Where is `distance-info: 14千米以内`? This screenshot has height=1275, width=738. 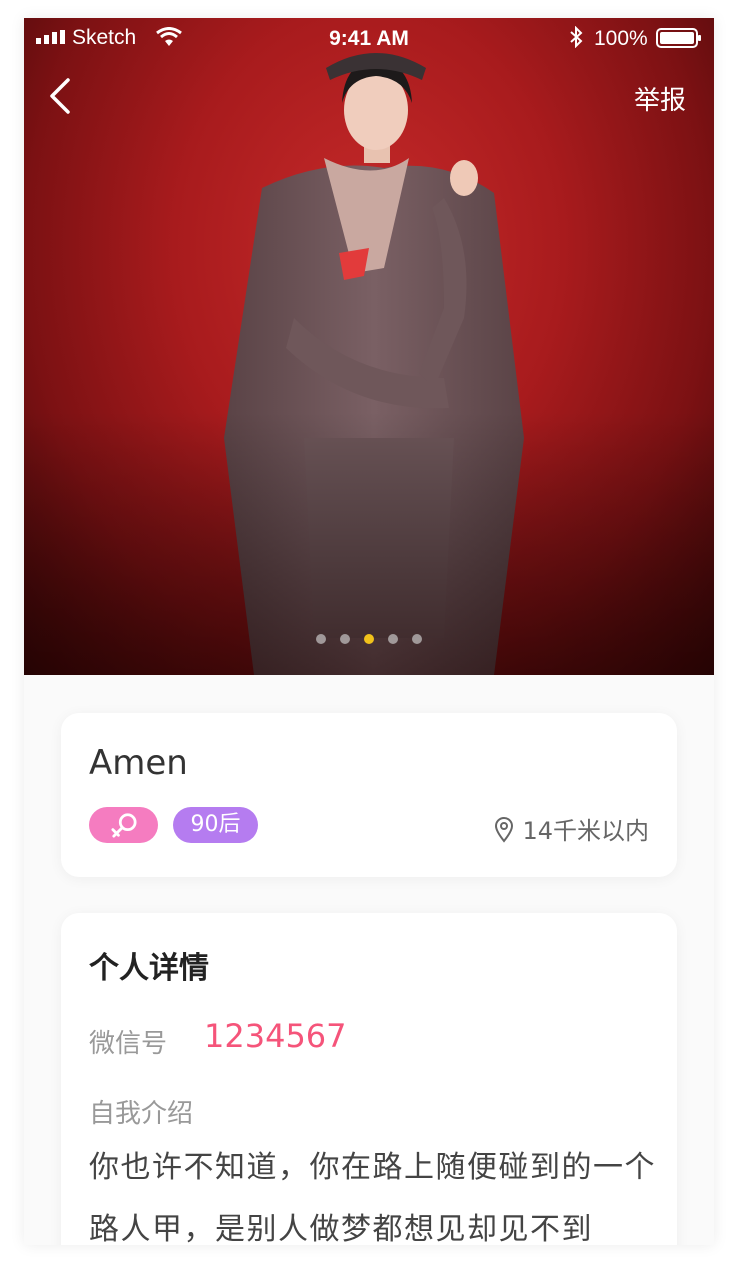
distance-info: 14千米以内 is located at coordinates (571, 828).